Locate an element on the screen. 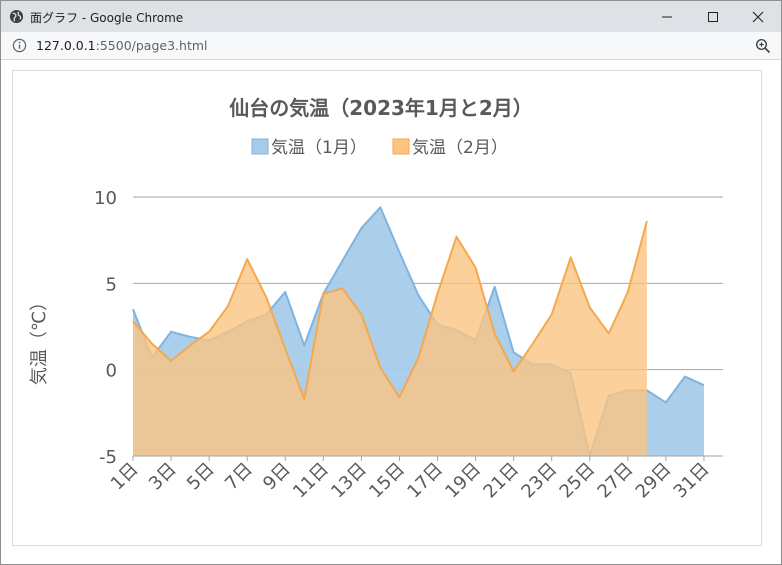 Image resolution: width=782 pixels, height=565 pixels. legend-swatch-jan is located at coordinates (260, 146).